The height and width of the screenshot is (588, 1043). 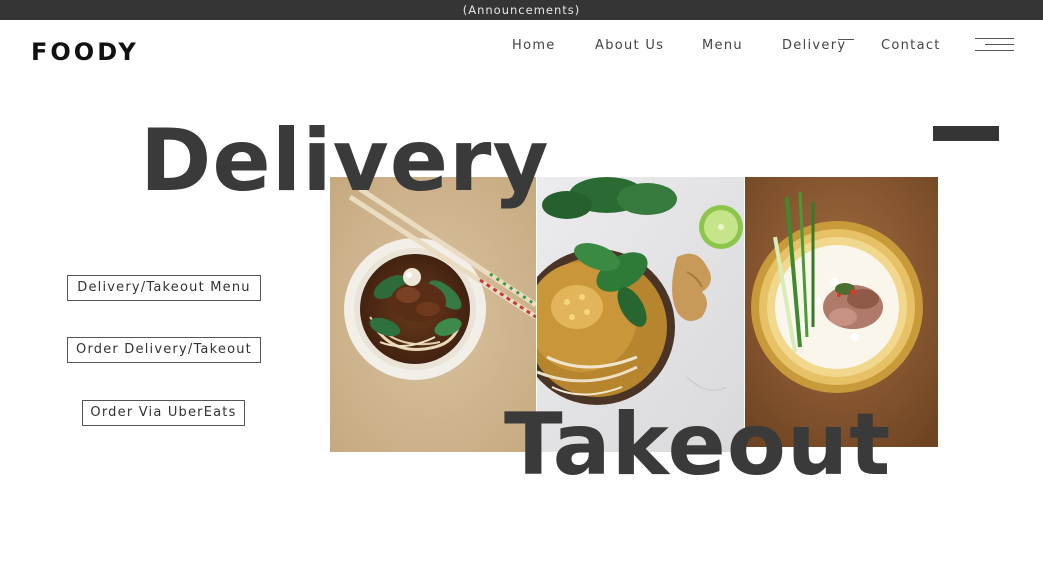 I want to click on nav-contact: Contact, so click(x=911, y=45).